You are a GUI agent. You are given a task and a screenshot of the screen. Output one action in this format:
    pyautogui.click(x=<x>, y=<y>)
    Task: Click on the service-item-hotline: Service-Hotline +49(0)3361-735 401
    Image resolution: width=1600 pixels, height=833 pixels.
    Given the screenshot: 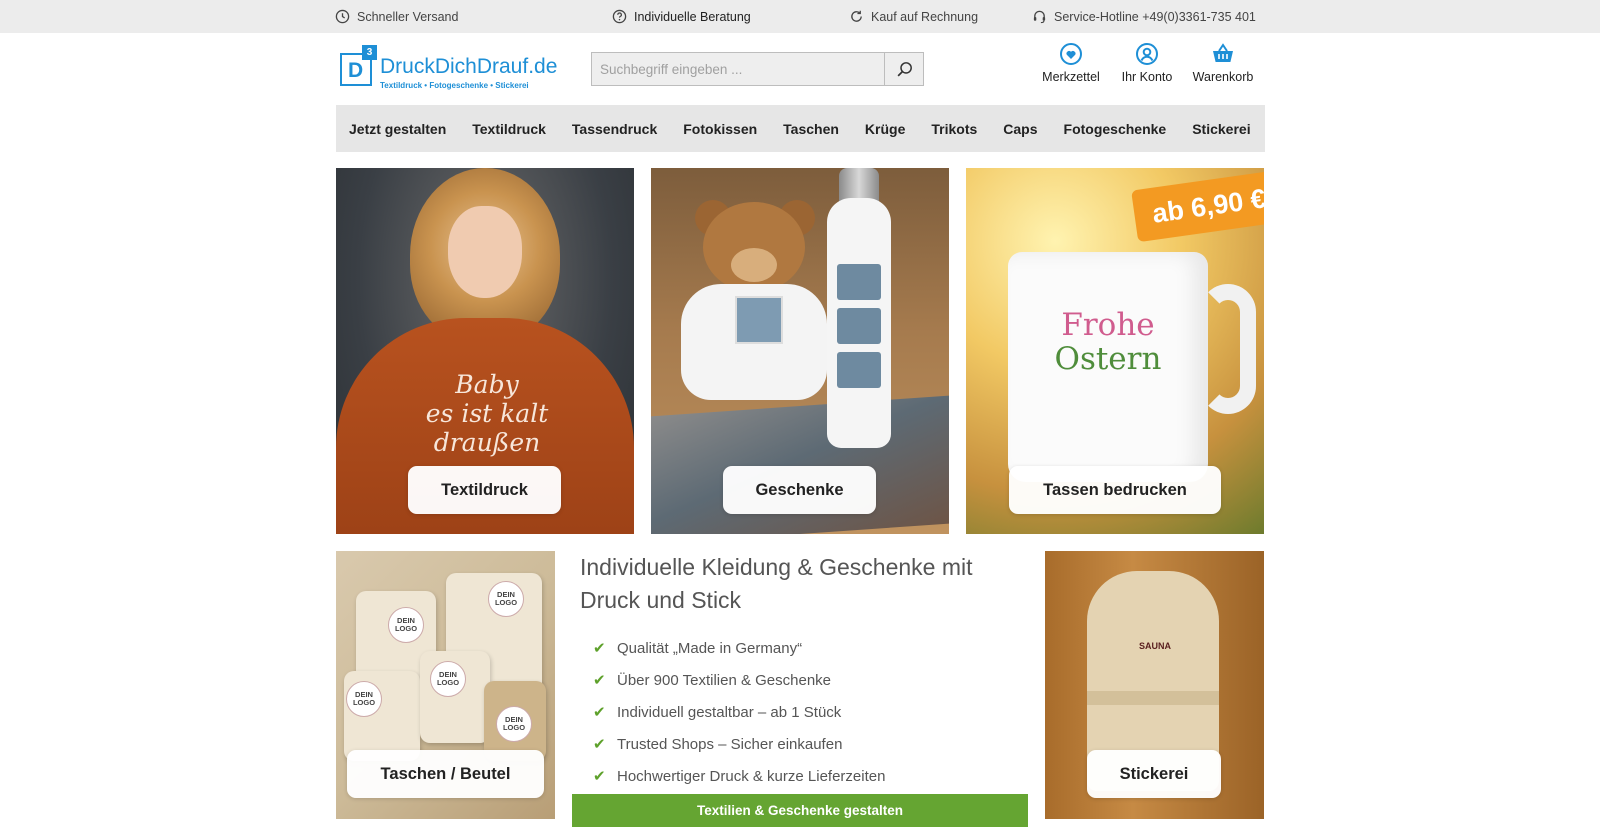 What is the action you would take?
    pyautogui.click(x=1144, y=16)
    